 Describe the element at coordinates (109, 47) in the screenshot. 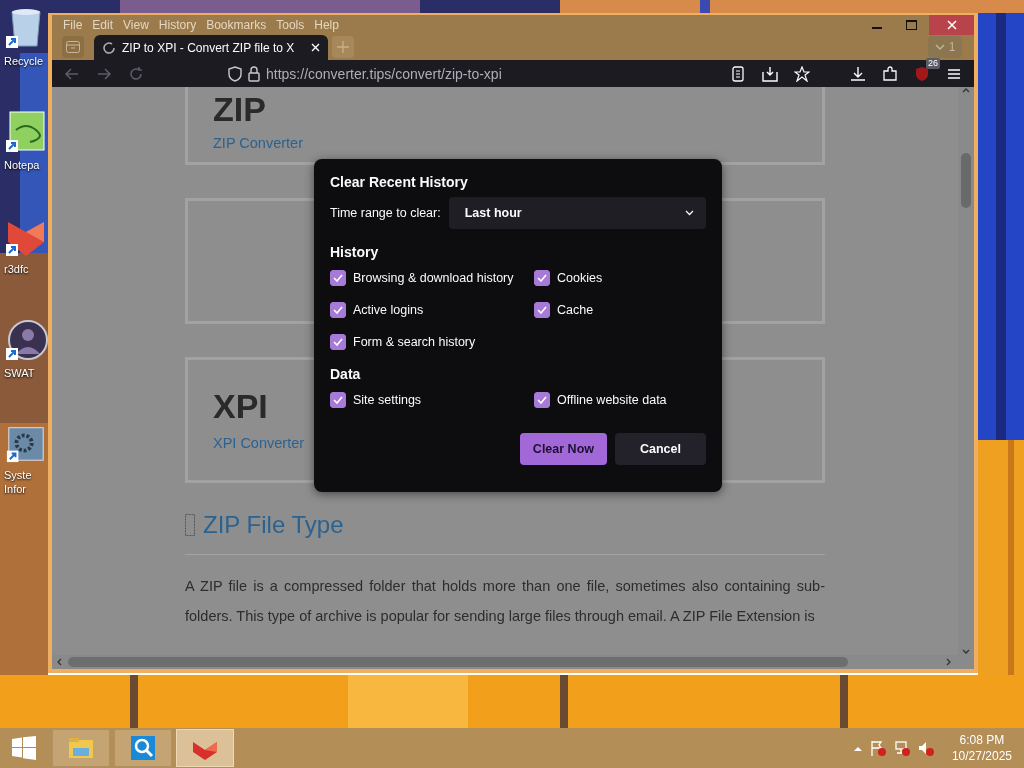

I see `loading-icon` at that location.